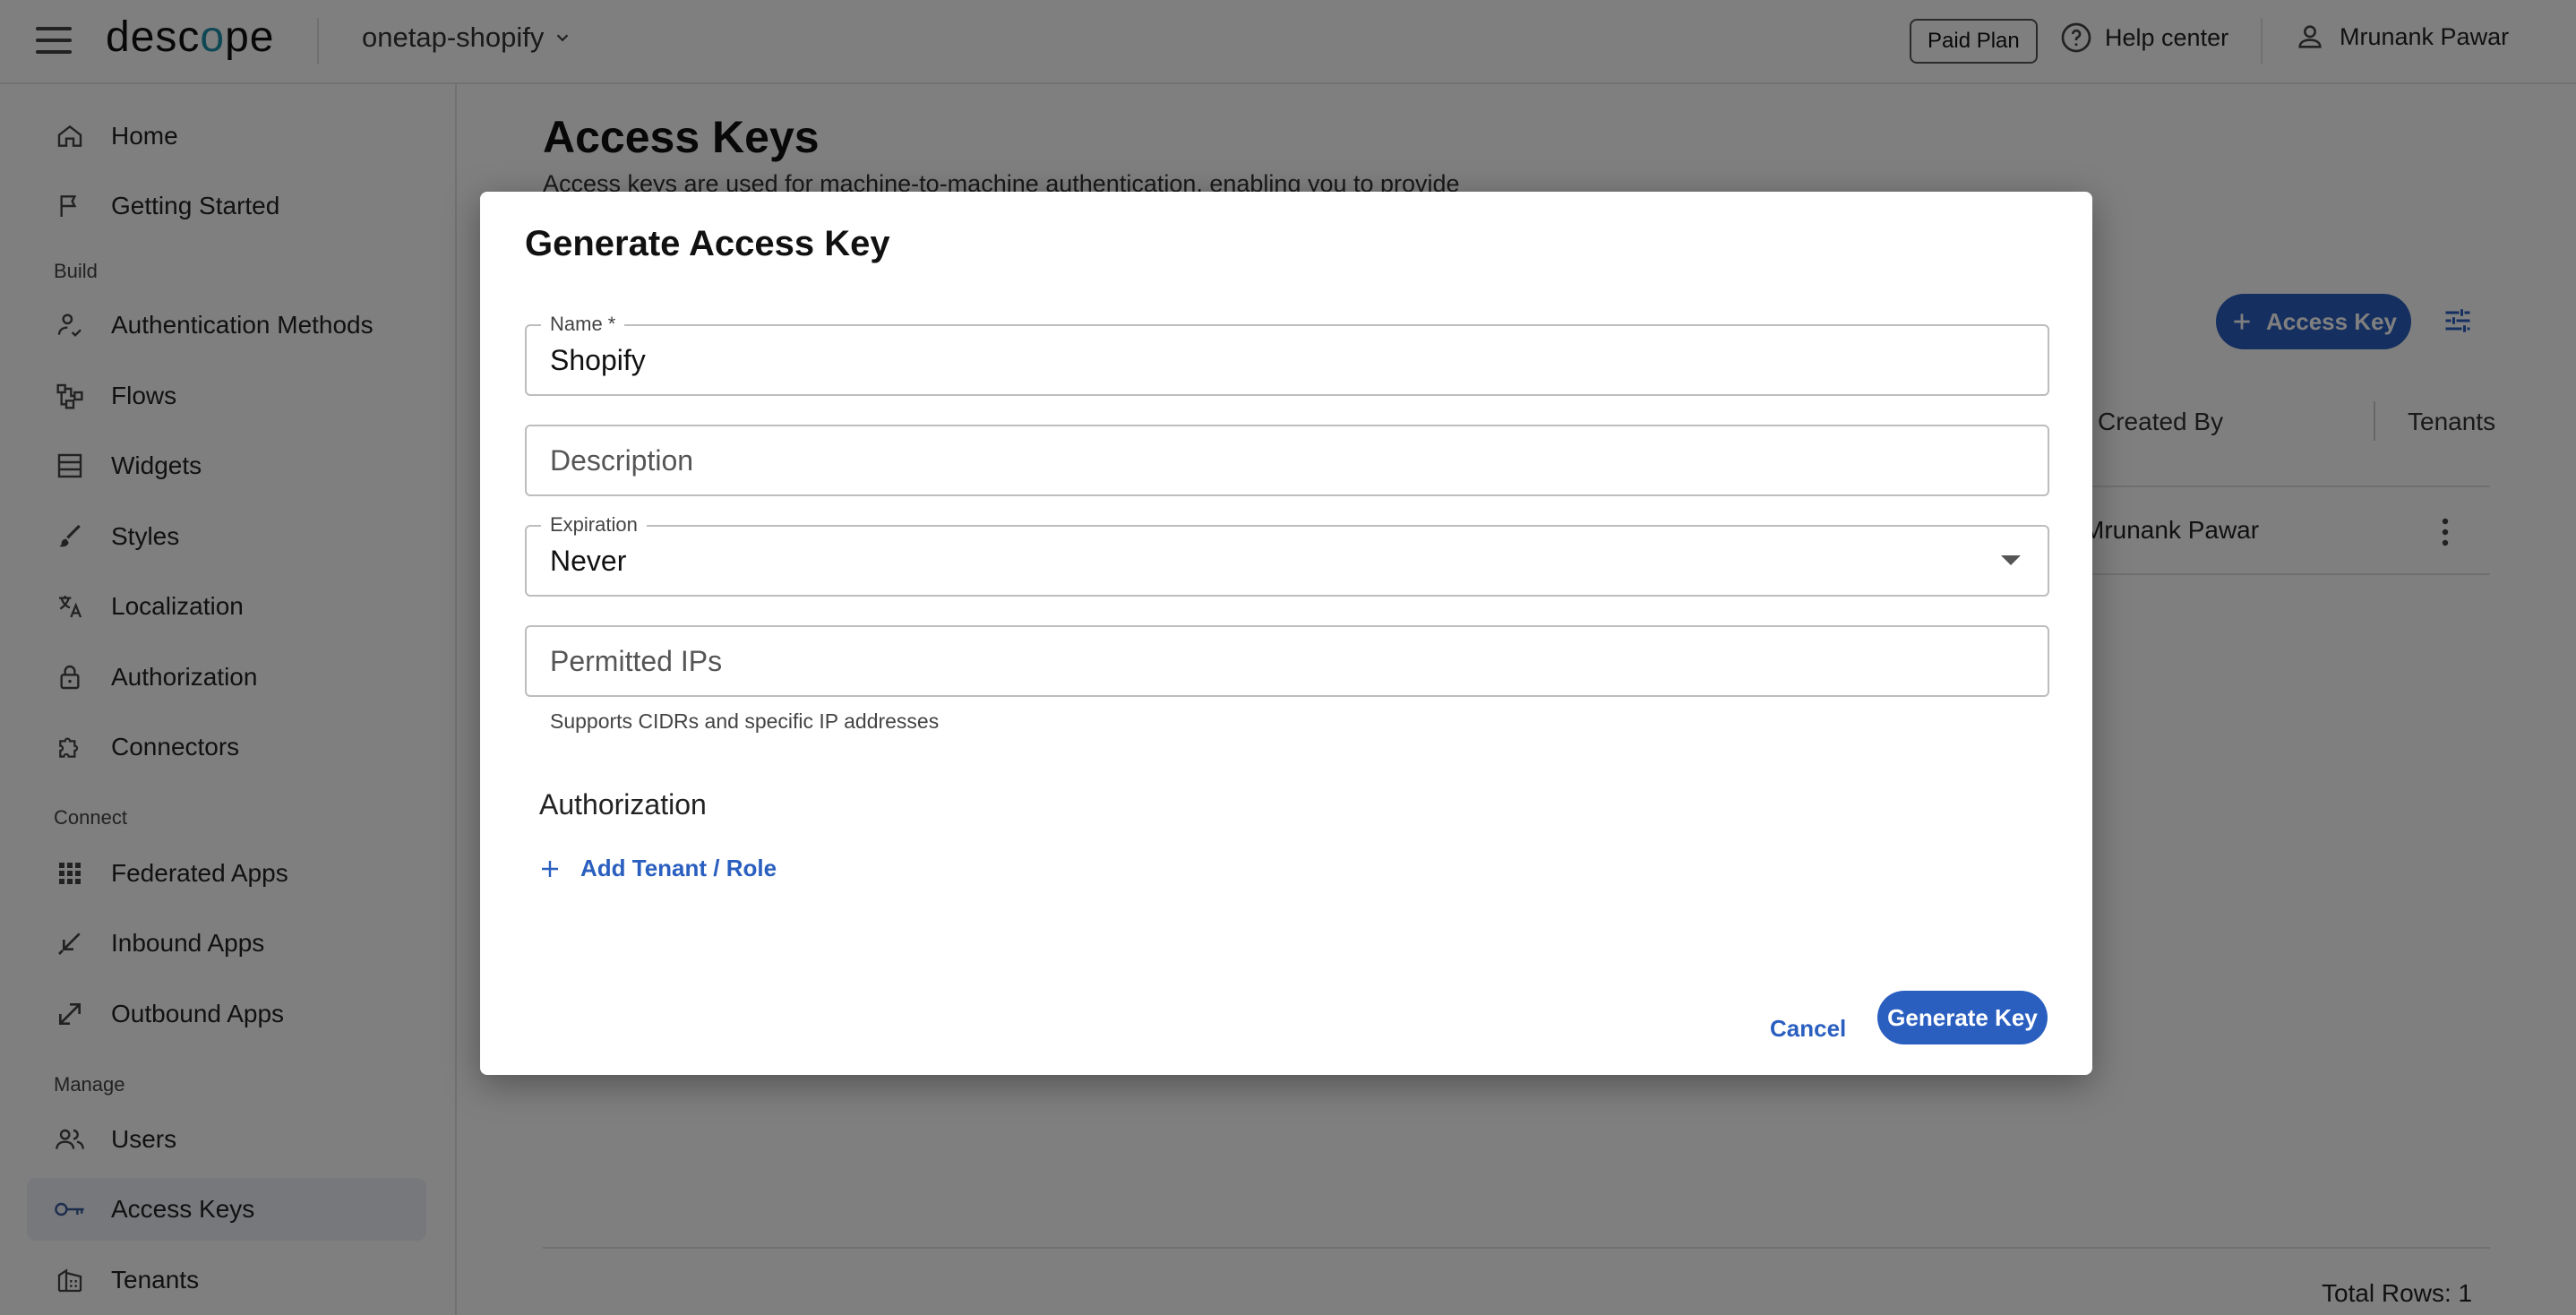 This screenshot has width=2576, height=1315. I want to click on description-placeholder: Description, so click(622, 460).